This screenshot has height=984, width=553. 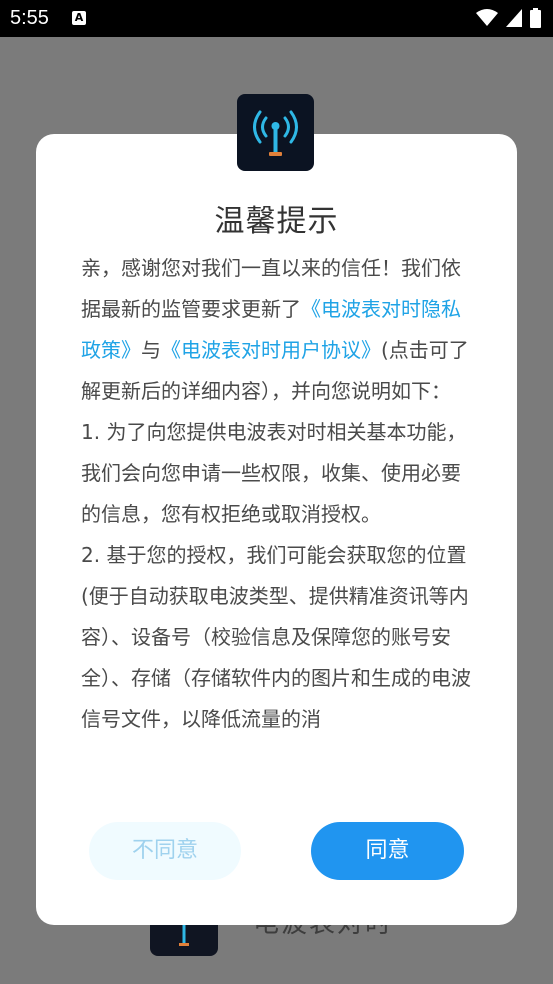 I want to click on wifi-icon, so click(x=487, y=17).